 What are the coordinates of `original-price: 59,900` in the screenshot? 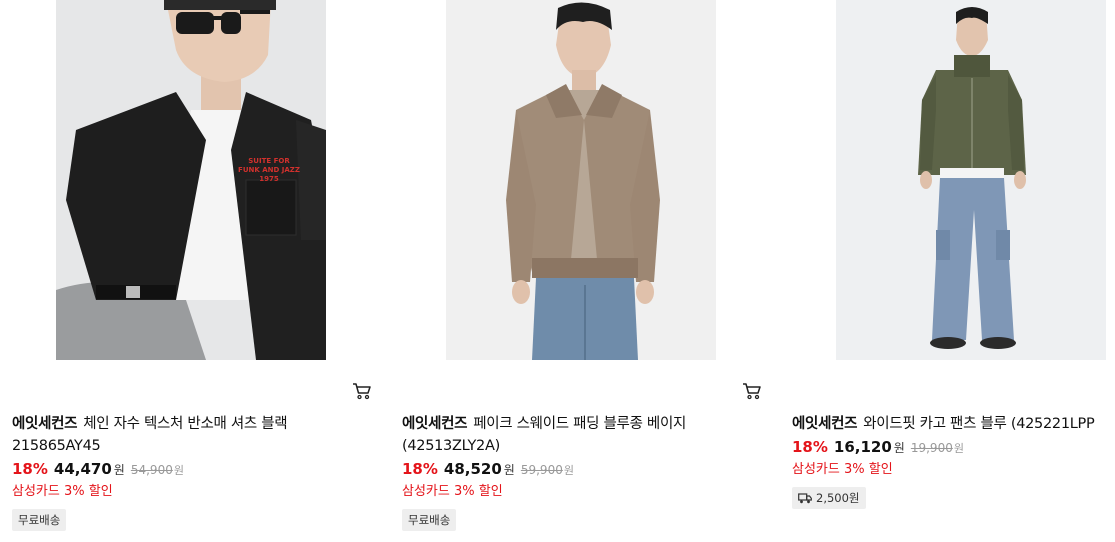 It's located at (541, 470).